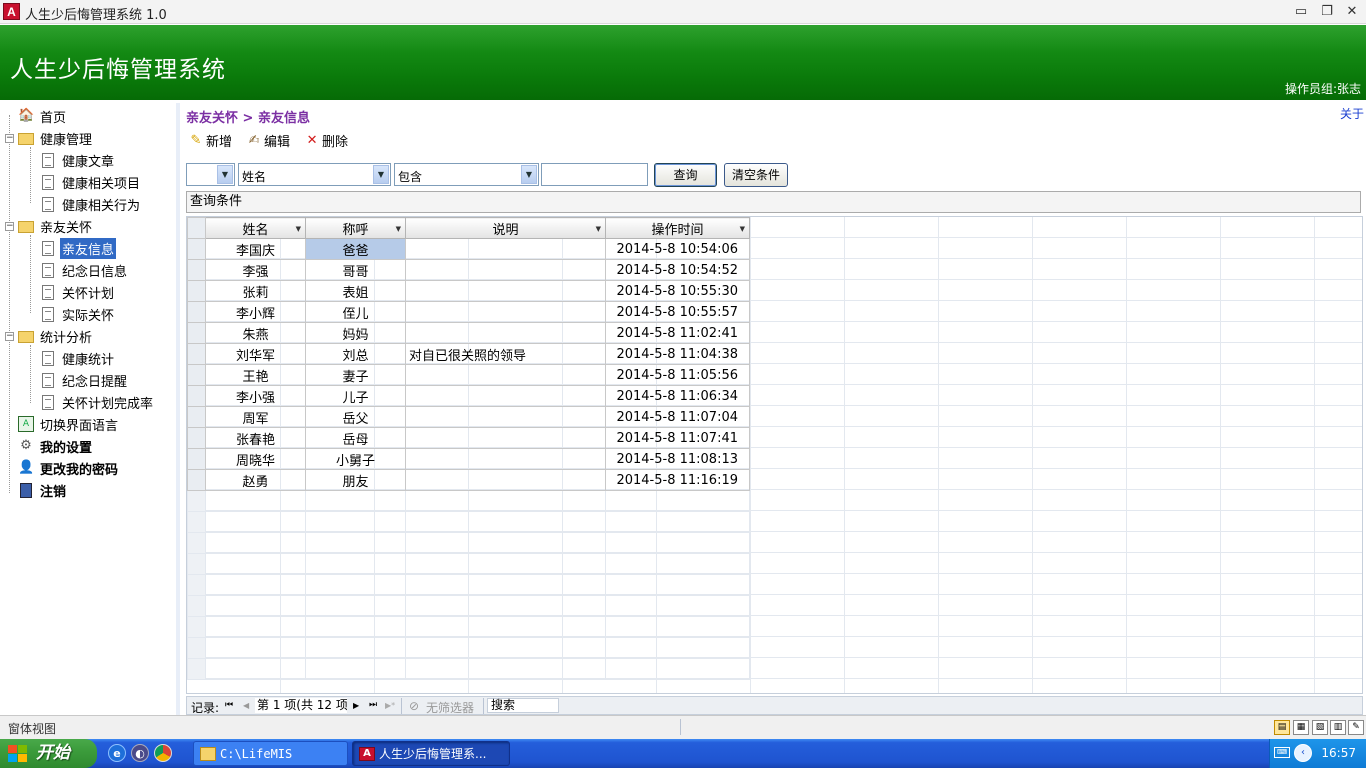 This screenshot has width=1366, height=768. I want to click on table-cell: 表姐, so click(355, 291).